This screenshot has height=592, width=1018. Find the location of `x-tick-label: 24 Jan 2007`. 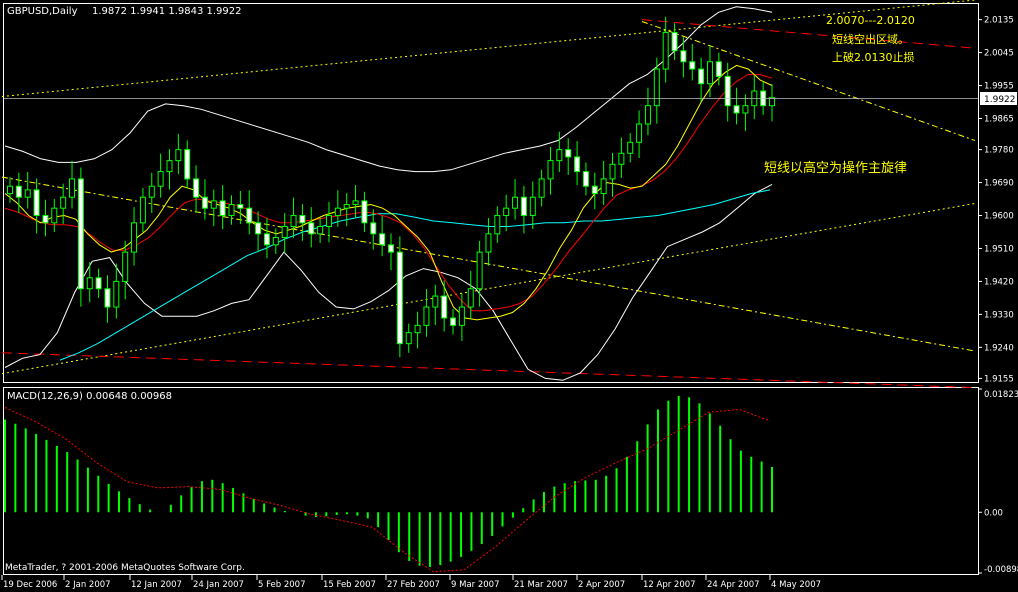

x-tick-label: 24 Jan 2007 is located at coordinates (218, 585).